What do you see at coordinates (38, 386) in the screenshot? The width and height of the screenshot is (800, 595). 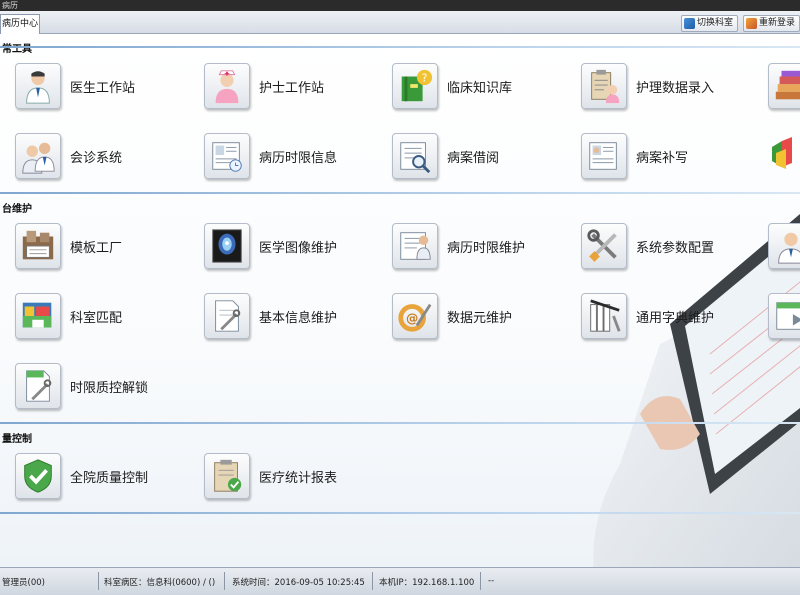 I see `deadline-unlock-icon` at bounding box center [38, 386].